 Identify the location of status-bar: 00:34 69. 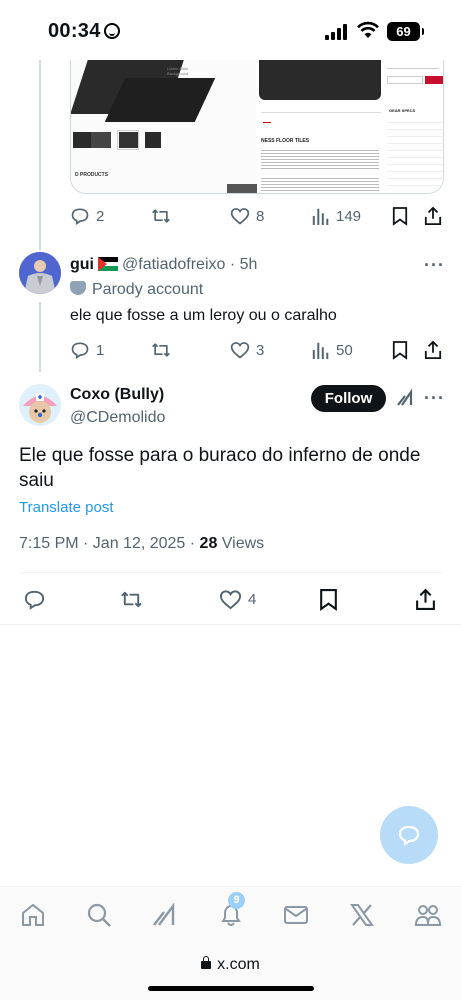
(230, 31).